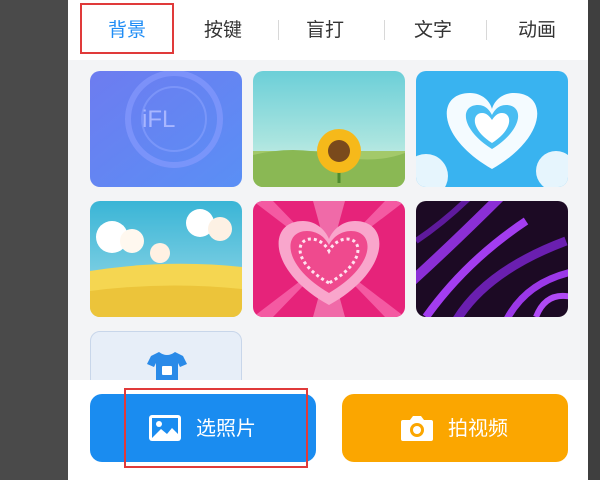 The image size is (600, 480). Describe the element at coordinates (166, 259) in the screenshot. I see `background-thumbnail-yellow-field` at that location.